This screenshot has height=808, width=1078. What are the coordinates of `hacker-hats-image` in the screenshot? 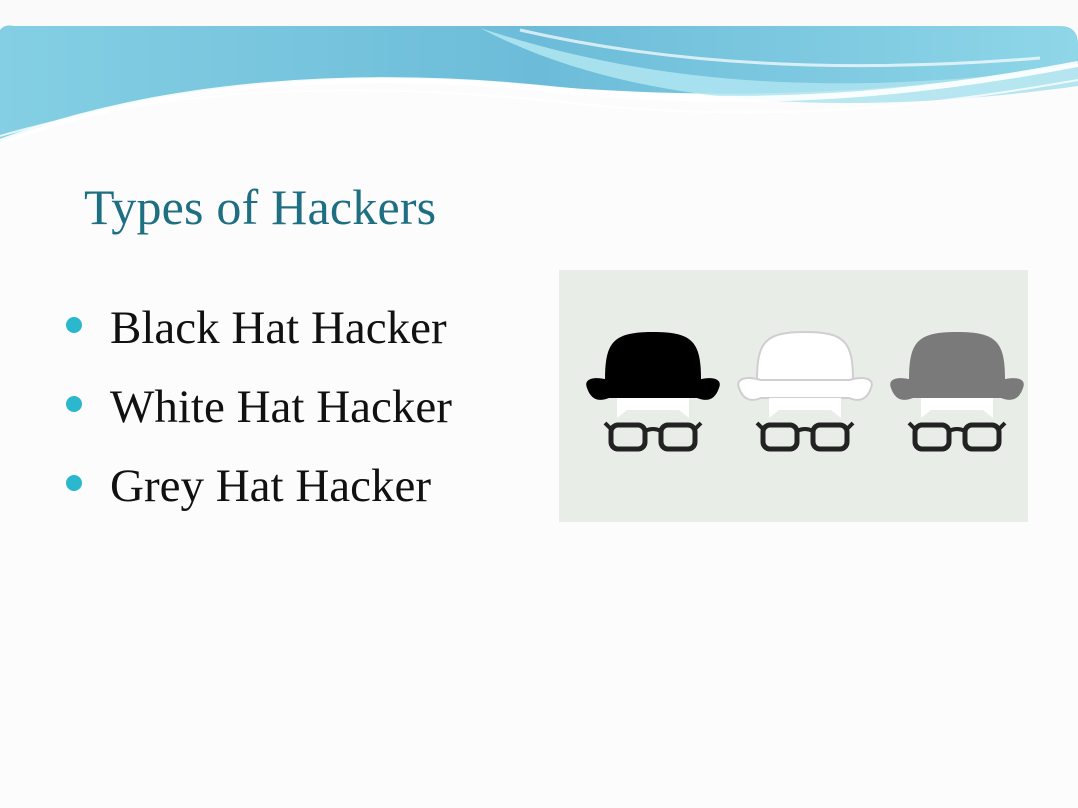 It's located at (793, 396).